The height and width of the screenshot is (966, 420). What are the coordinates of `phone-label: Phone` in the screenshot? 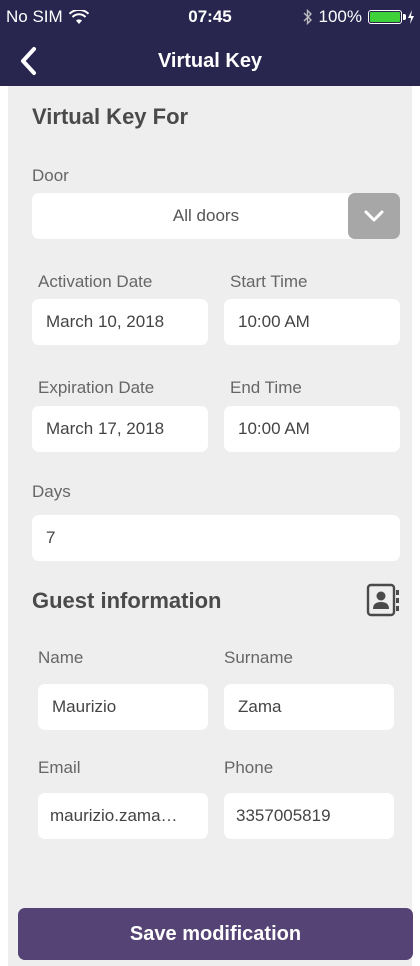 It's located at (249, 767).